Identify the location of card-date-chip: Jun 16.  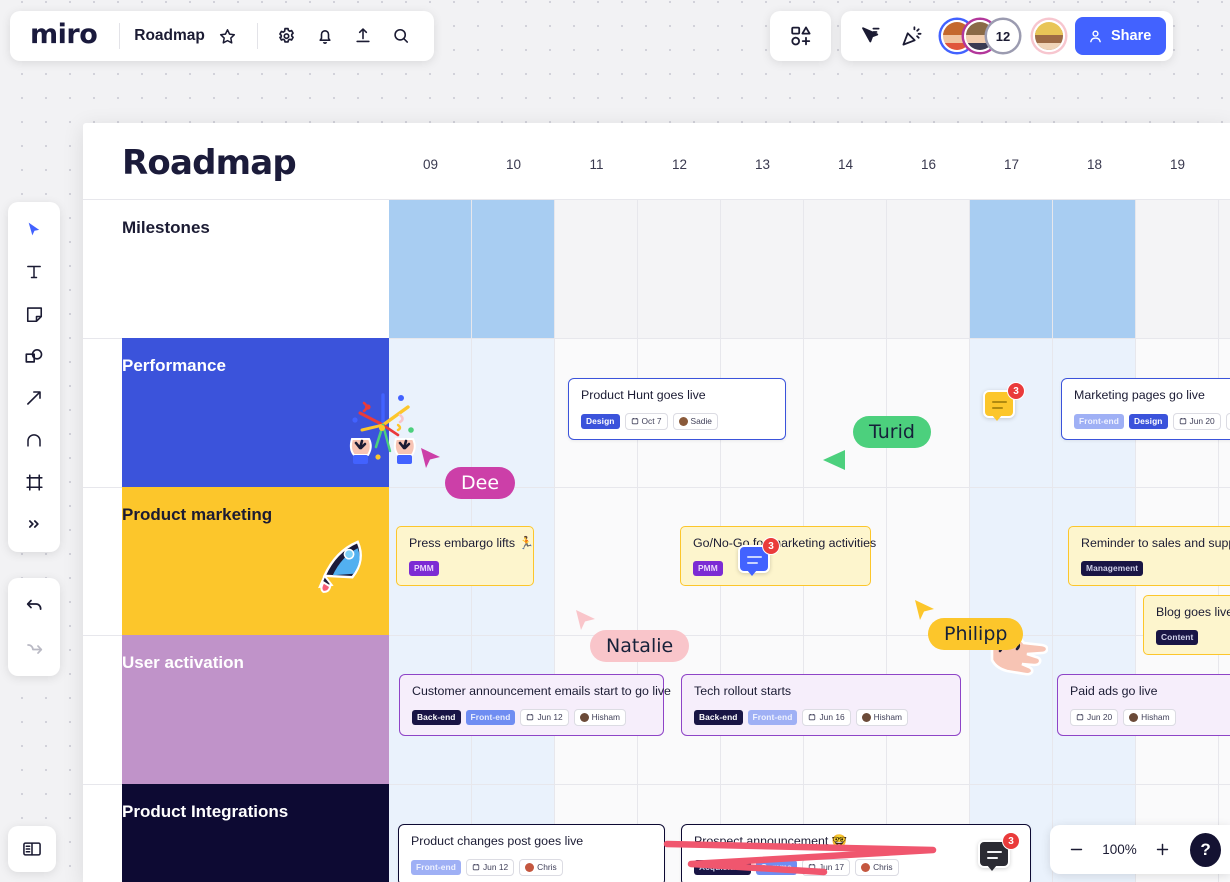
(826, 717).